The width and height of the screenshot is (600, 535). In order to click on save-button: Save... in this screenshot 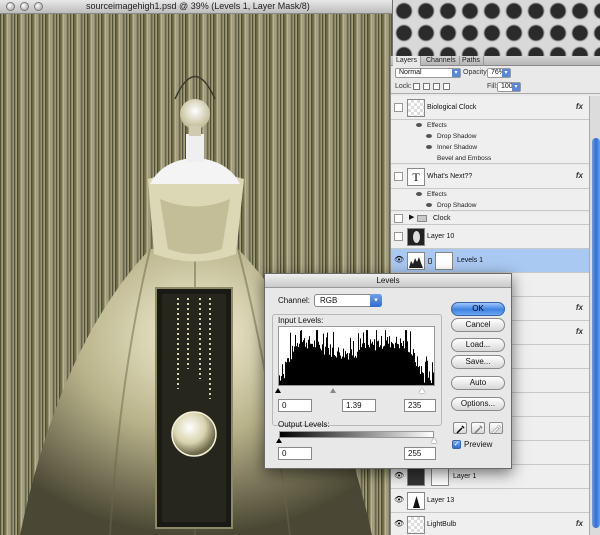, I will do `click(478, 362)`.